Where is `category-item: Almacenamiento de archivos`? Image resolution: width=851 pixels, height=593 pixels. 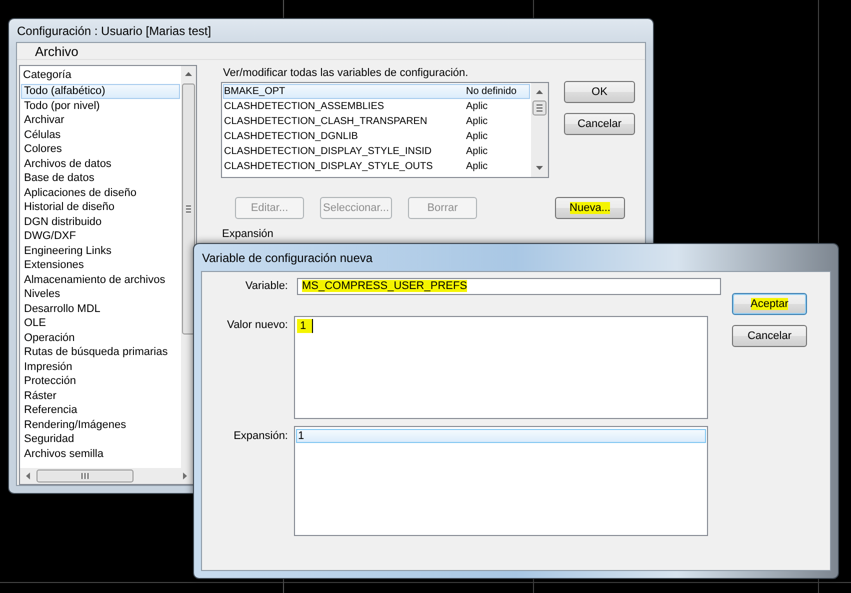 category-item: Almacenamiento de archivos is located at coordinates (100, 279).